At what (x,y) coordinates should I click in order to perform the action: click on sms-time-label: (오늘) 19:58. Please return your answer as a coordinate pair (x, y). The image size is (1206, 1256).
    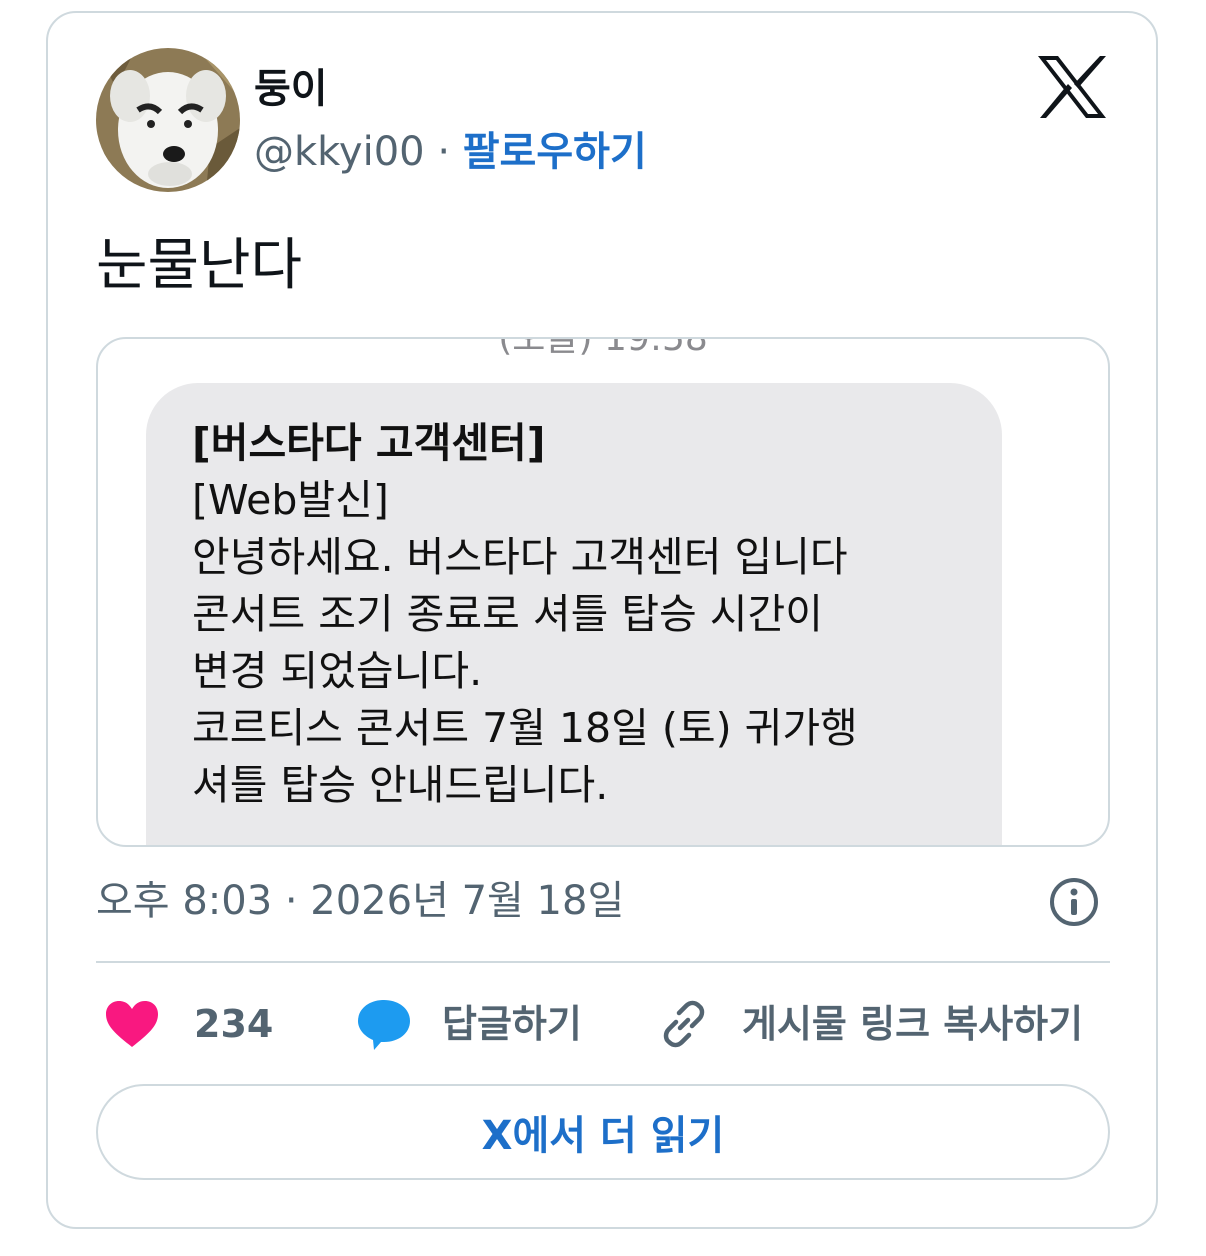
    Looking at the image, I should click on (603, 348).